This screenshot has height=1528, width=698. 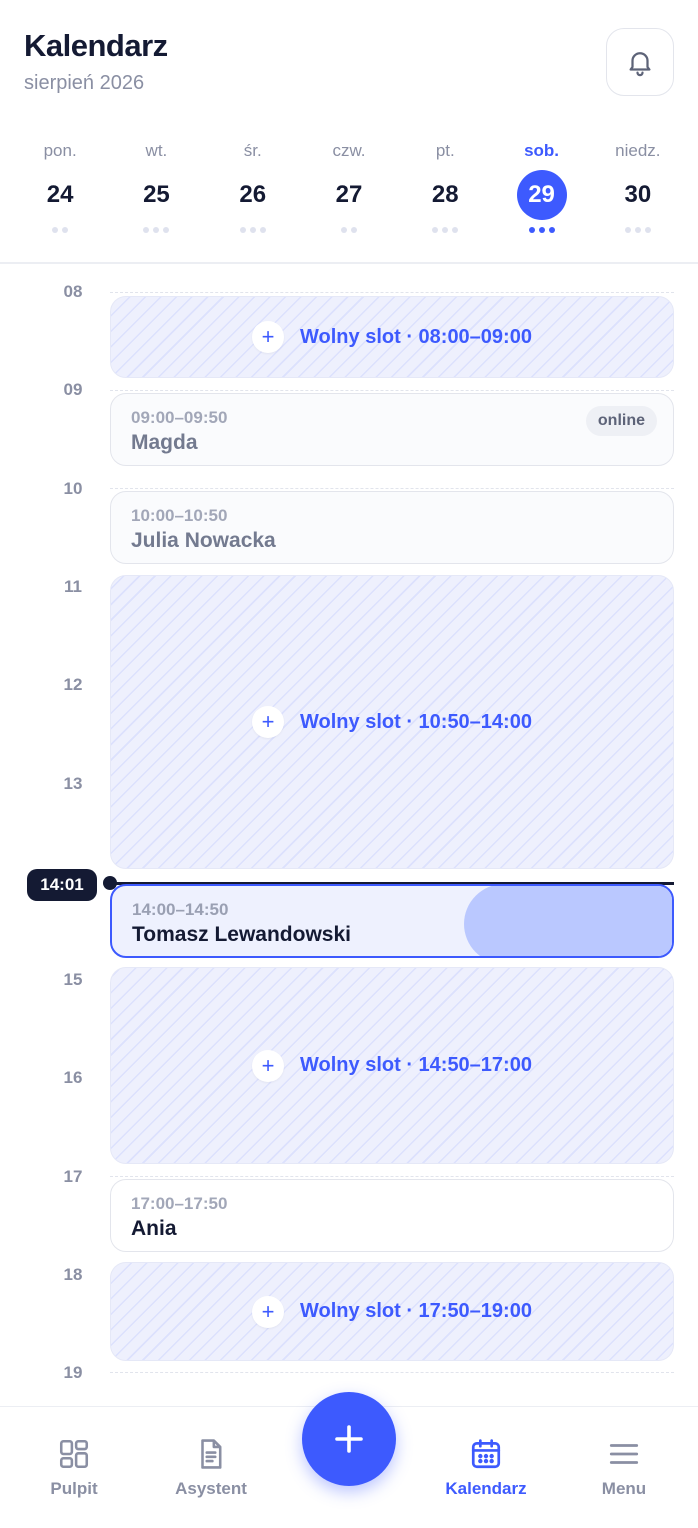 I want to click on appointment-time: 14:00–14:50, so click(x=180, y=909).